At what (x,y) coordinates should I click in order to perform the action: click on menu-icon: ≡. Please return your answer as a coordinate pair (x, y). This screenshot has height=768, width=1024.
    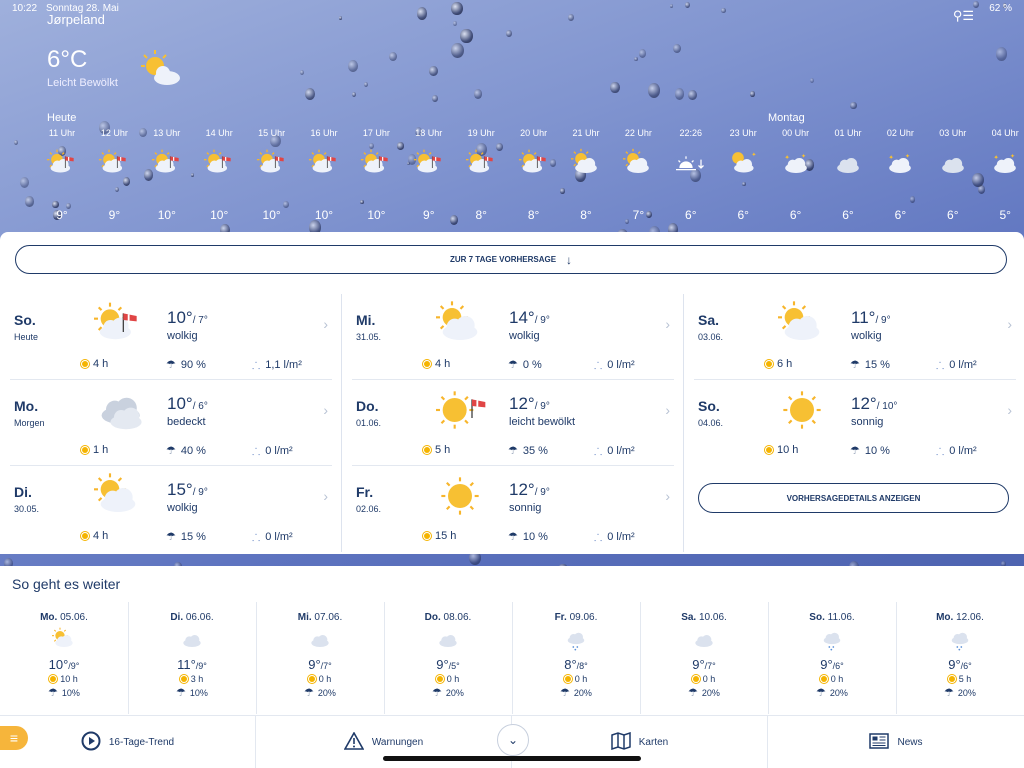
    Looking at the image, I should click on (14, 738).